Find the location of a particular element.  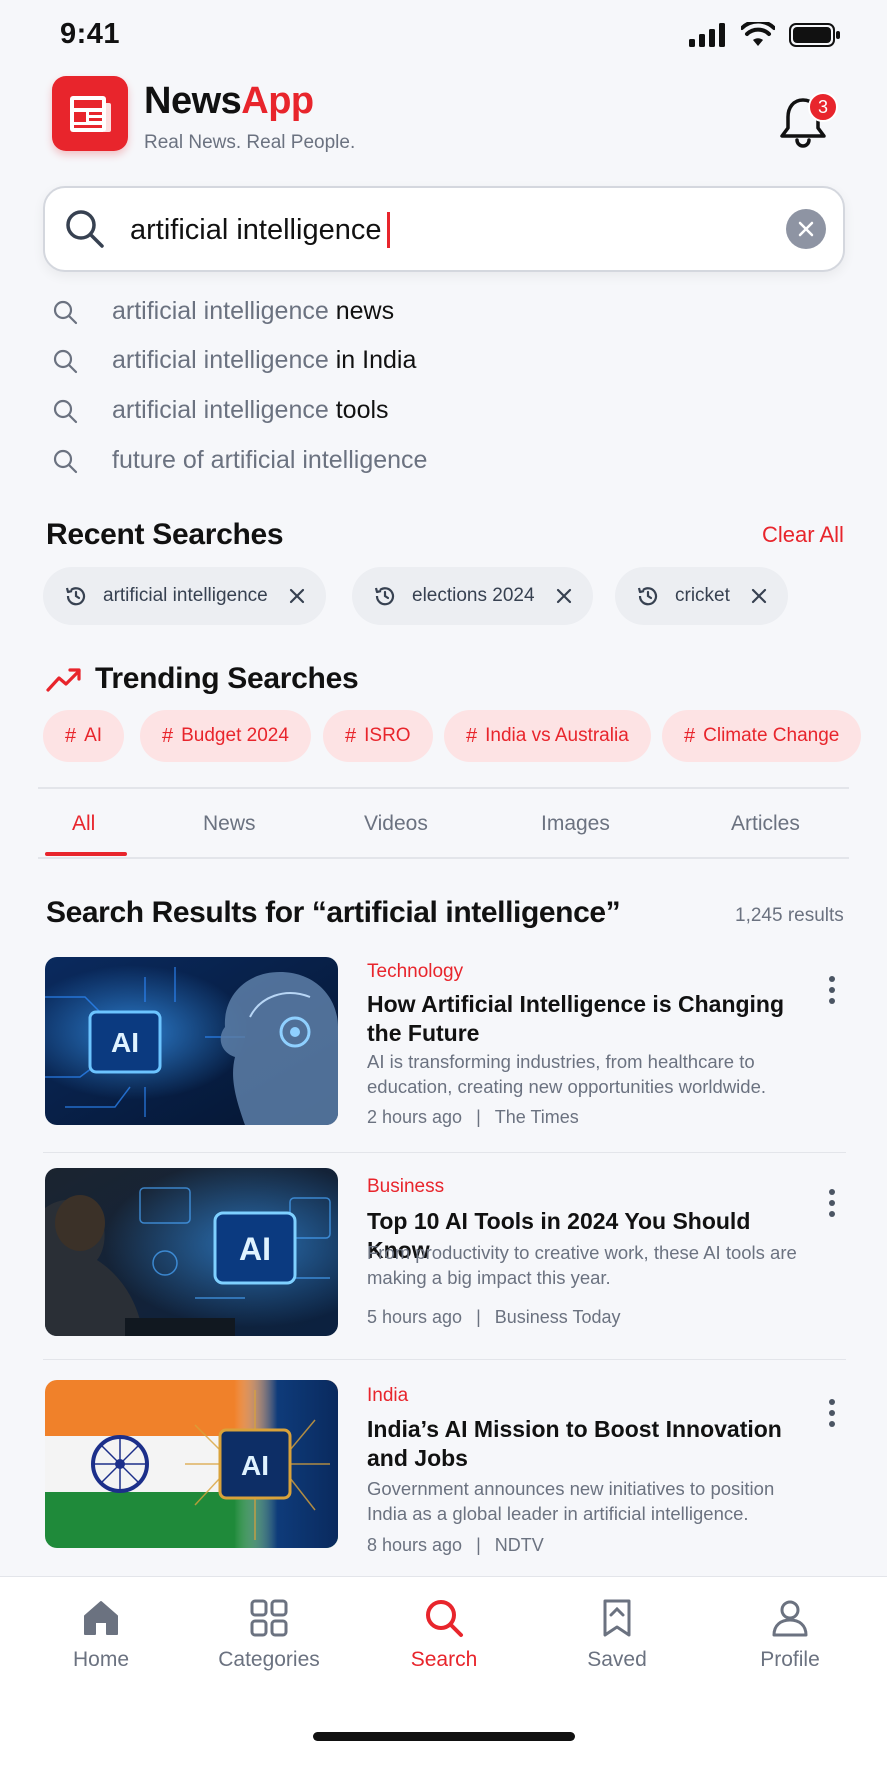

nav-label: Home is located at coordinates (101, 1659).